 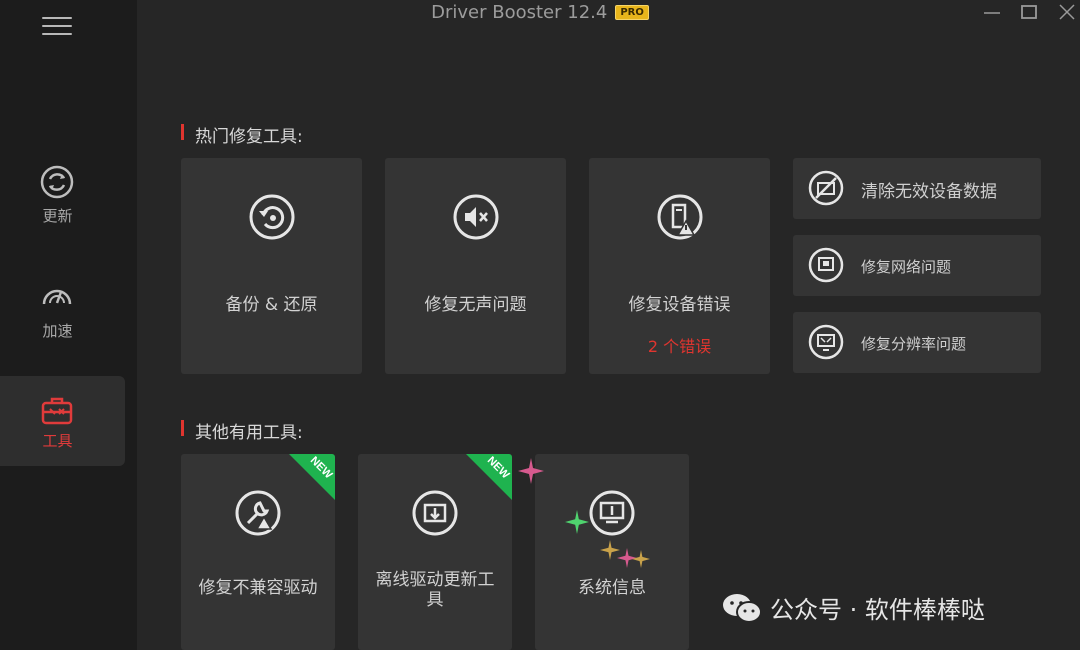 I want to click on offline-driver-icon, so click(x=435, y=513).